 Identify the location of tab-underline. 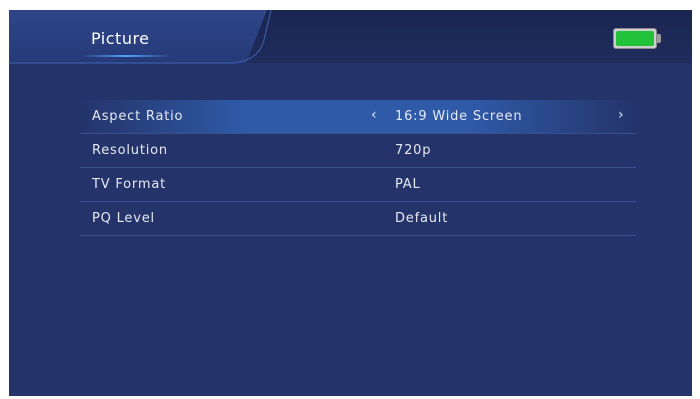
(126, 56).